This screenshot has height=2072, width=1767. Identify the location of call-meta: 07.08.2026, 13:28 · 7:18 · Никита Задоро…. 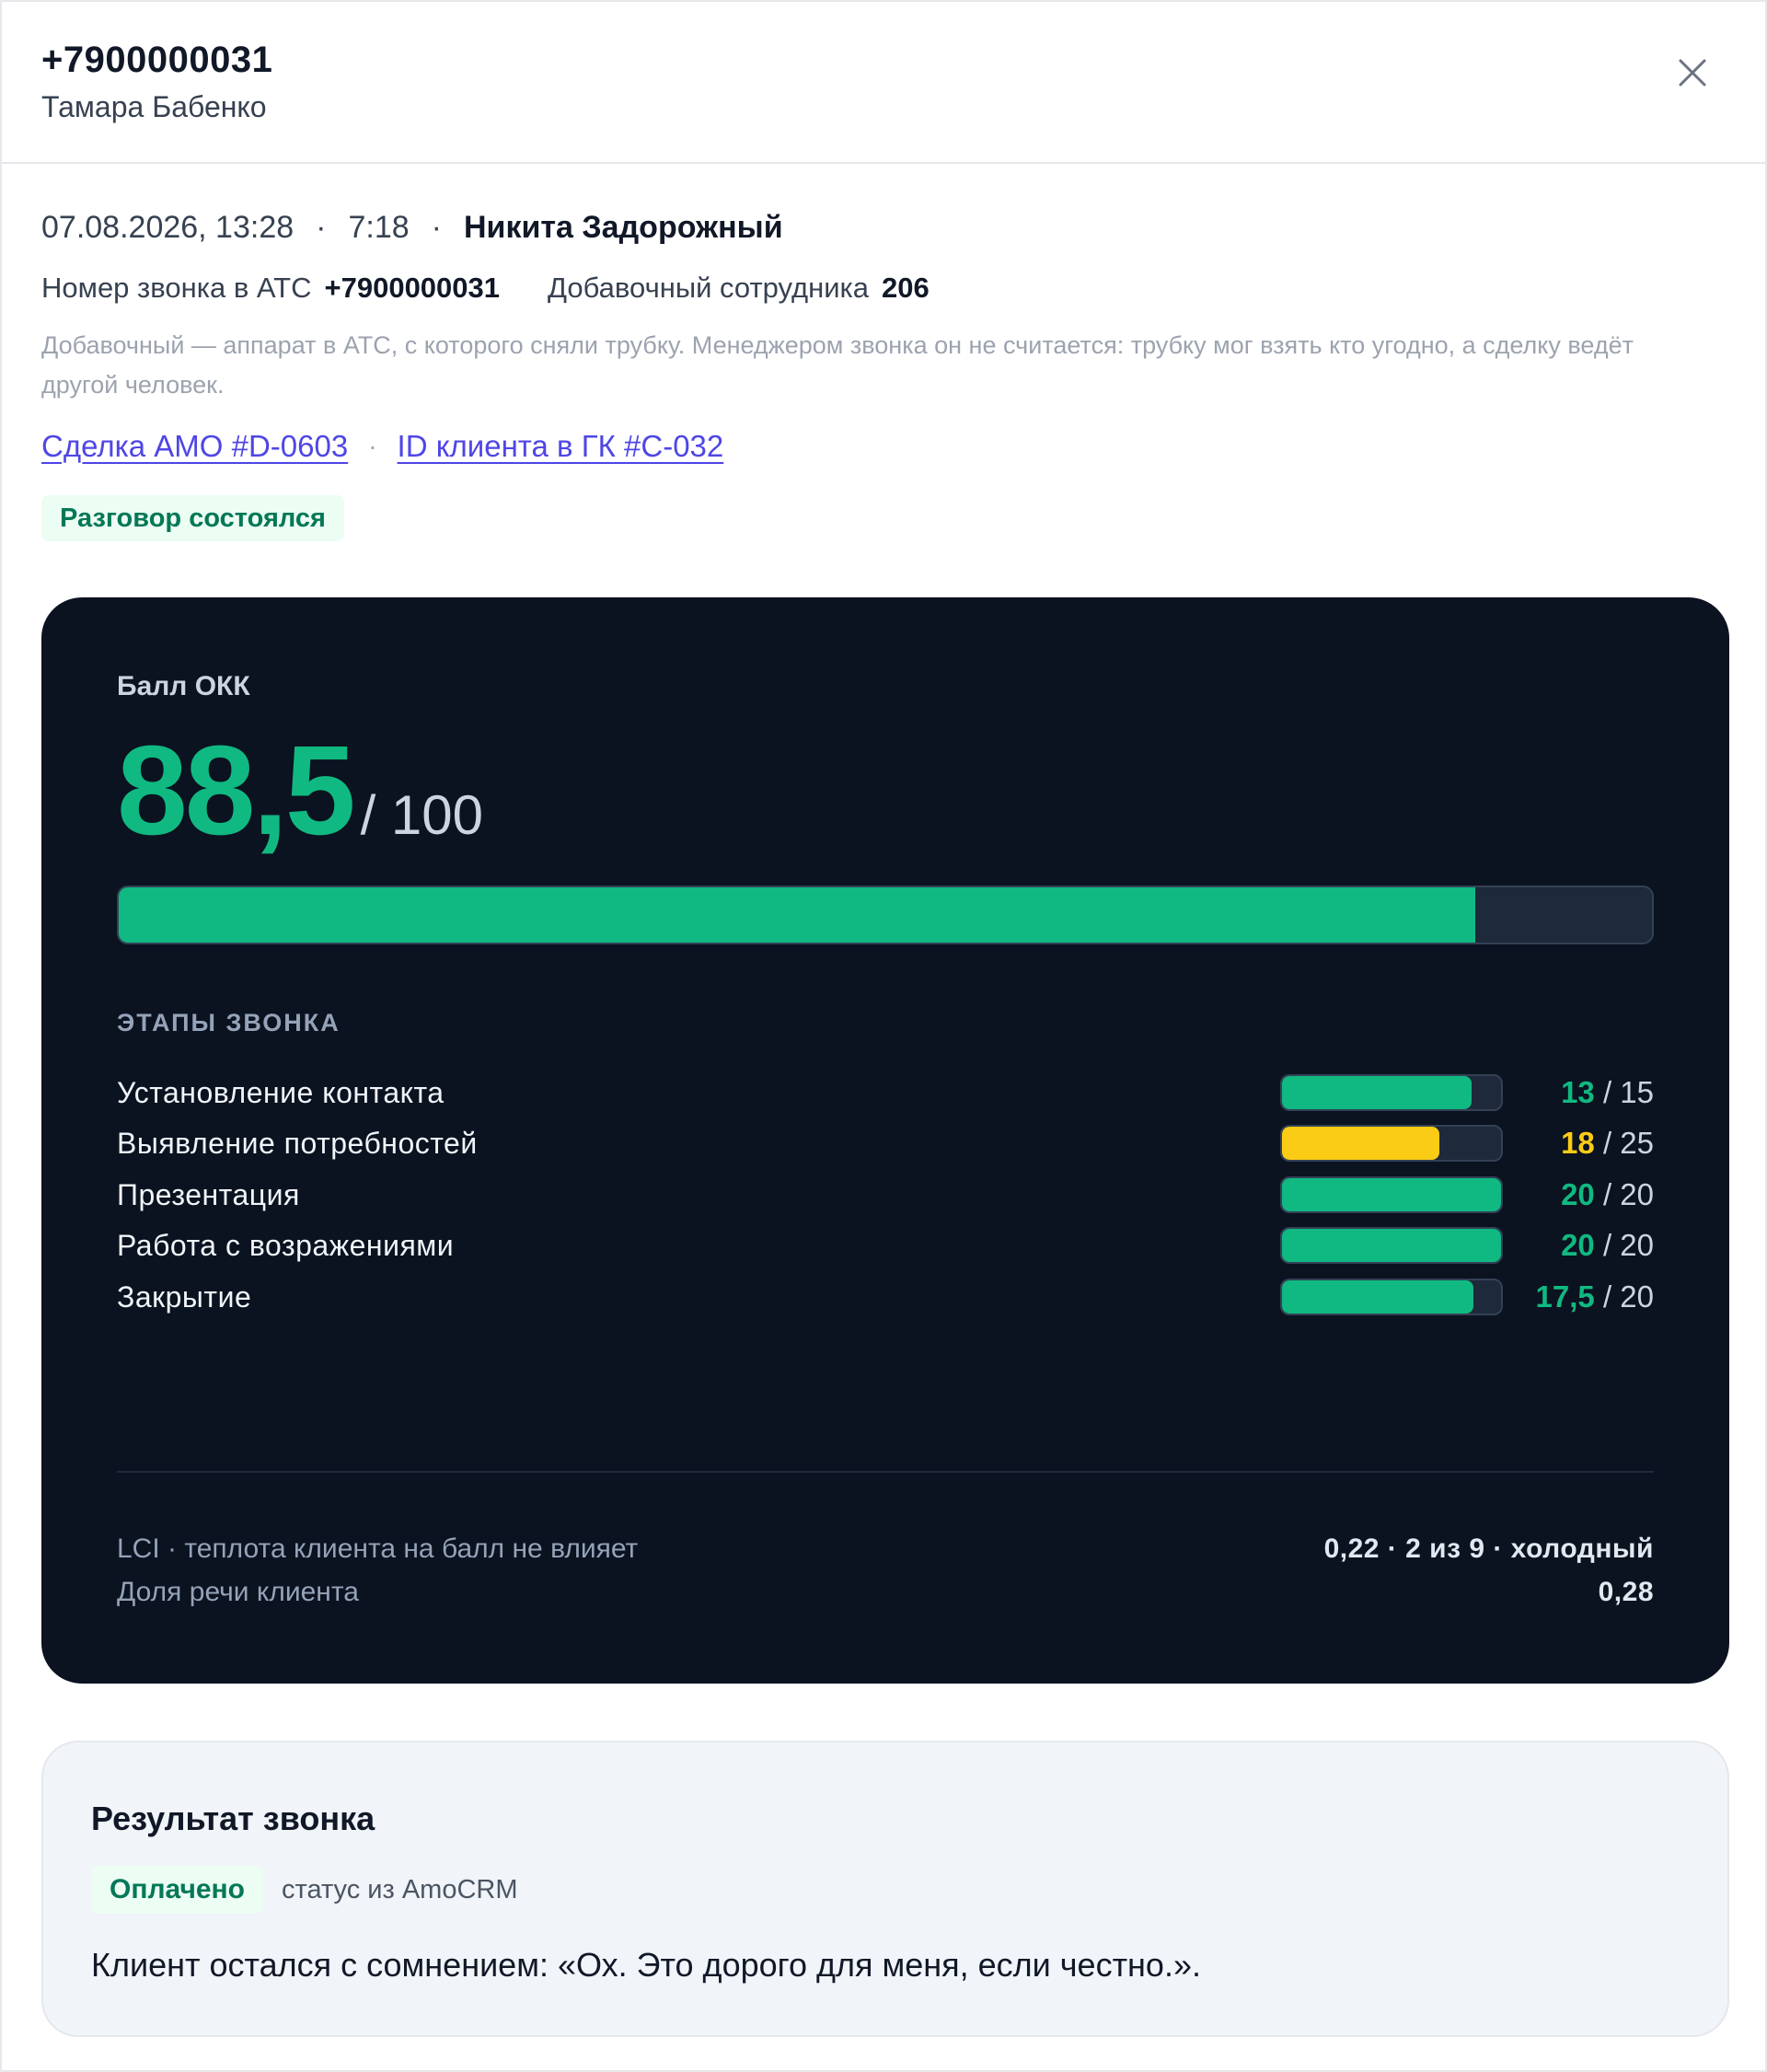
(883, 227).